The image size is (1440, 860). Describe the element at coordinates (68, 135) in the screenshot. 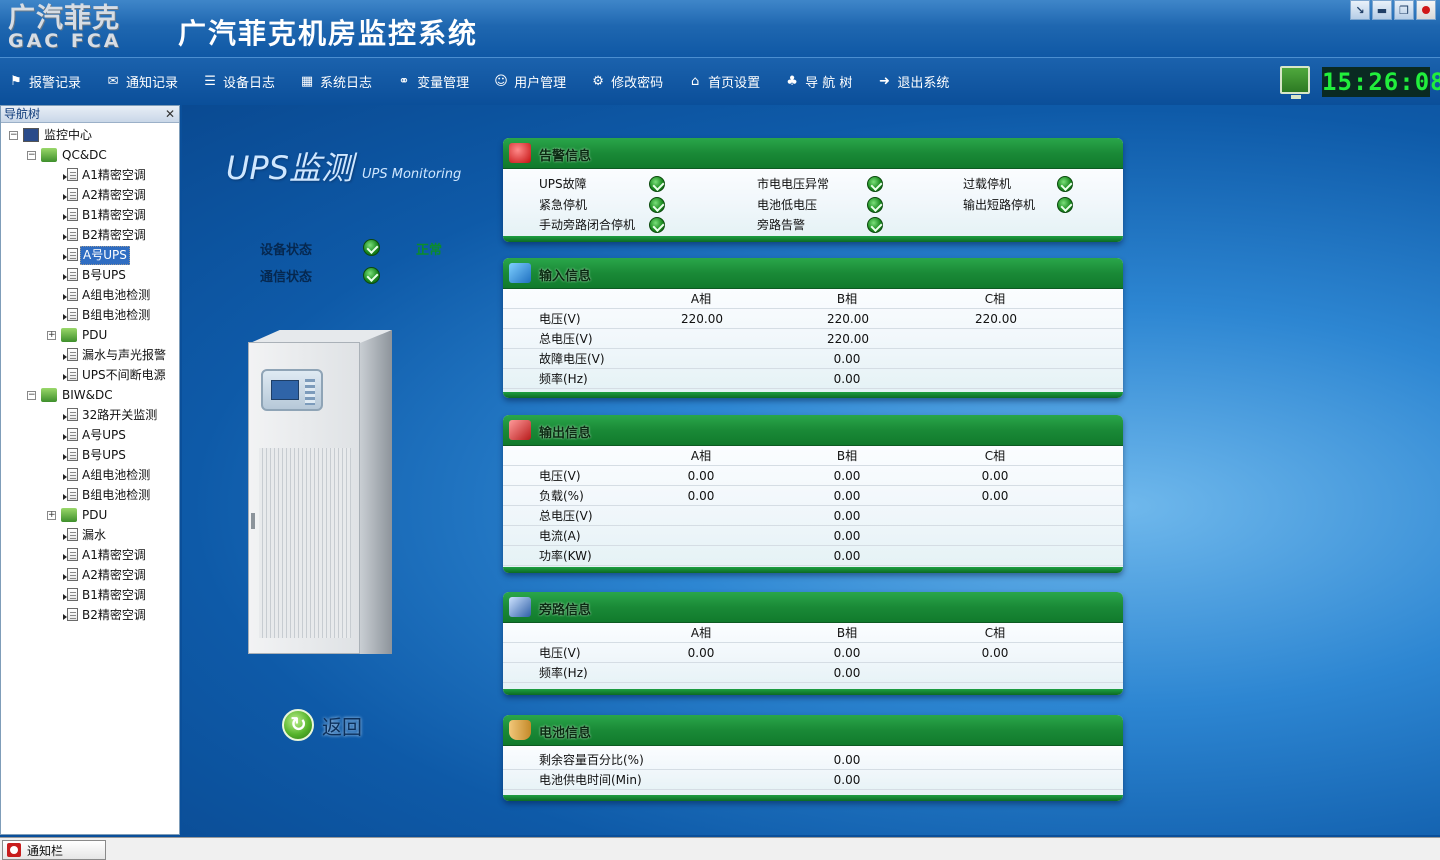

I see `tree-node-label: 监控中心` at that location.